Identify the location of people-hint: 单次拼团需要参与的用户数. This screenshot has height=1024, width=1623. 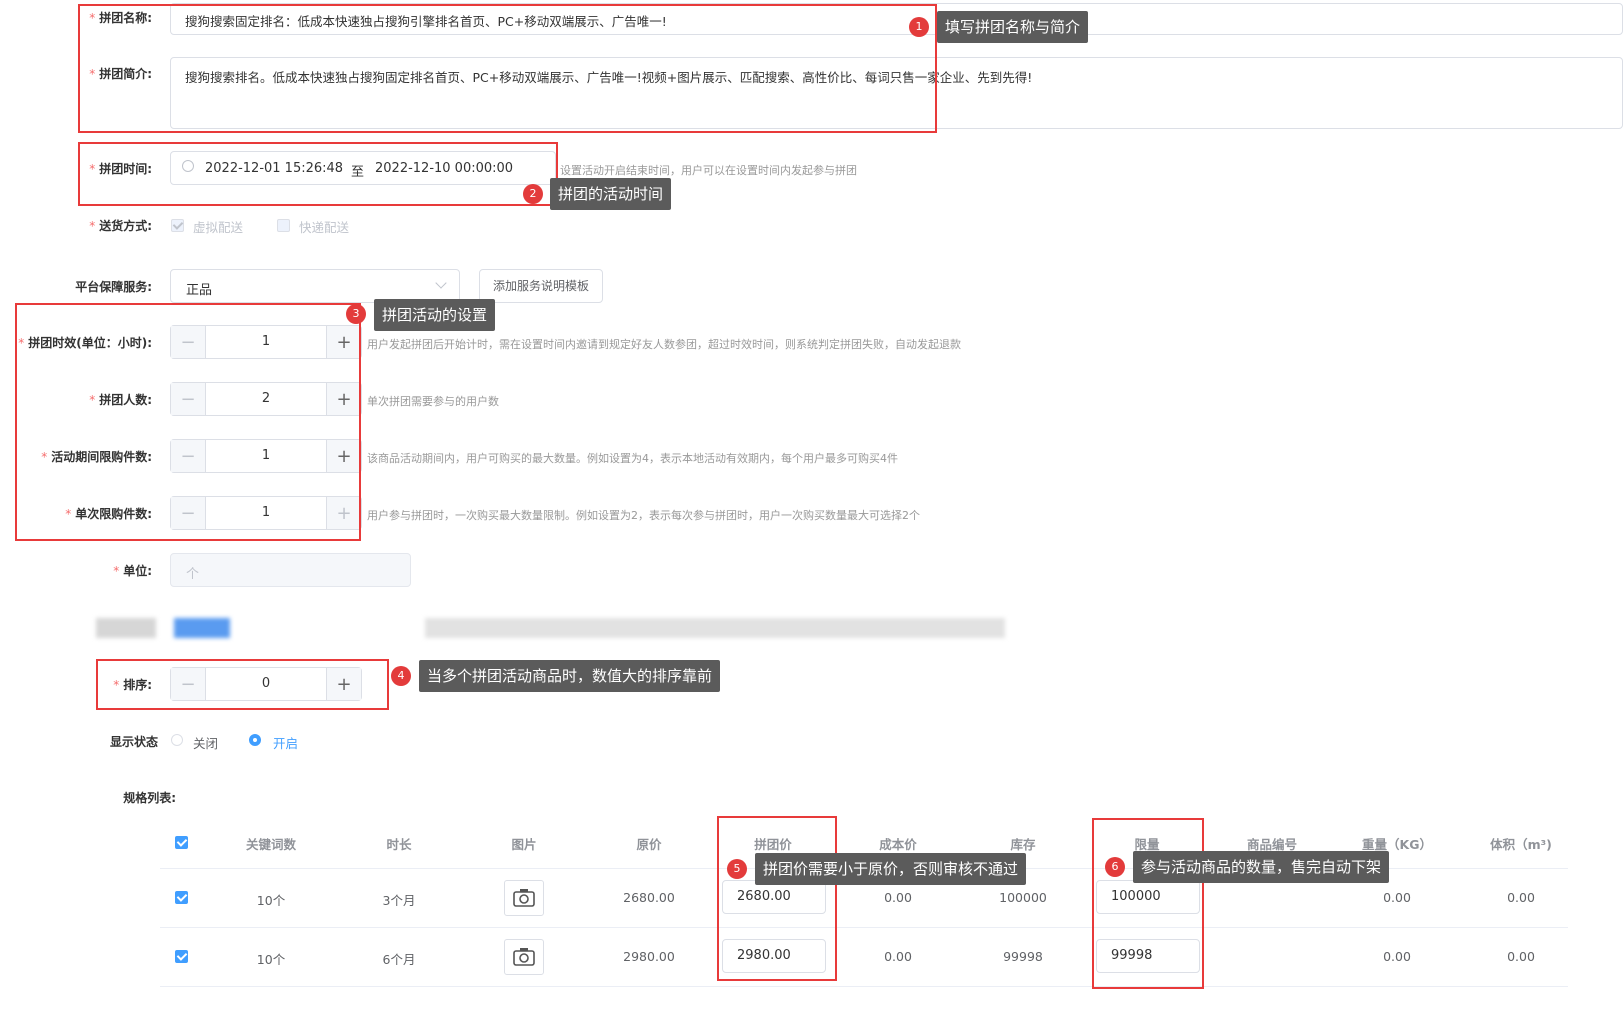
(433, 401).